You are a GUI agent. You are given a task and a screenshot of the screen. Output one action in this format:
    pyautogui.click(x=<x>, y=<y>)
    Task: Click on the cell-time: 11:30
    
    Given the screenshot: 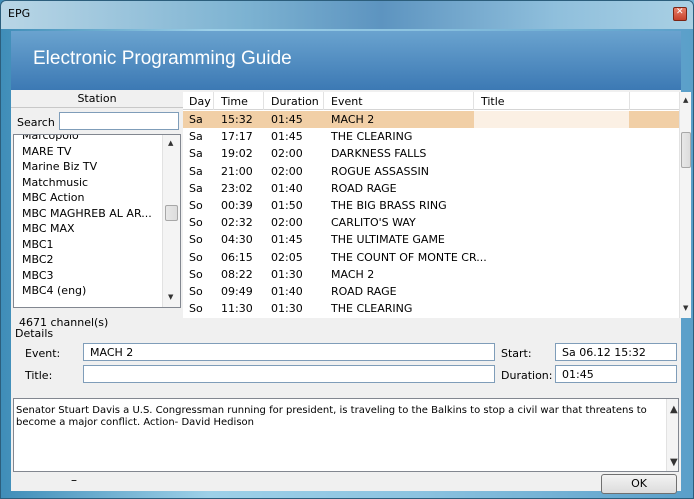 What is the action you would take?
    pyautogui.click(x=237, y=309)
    